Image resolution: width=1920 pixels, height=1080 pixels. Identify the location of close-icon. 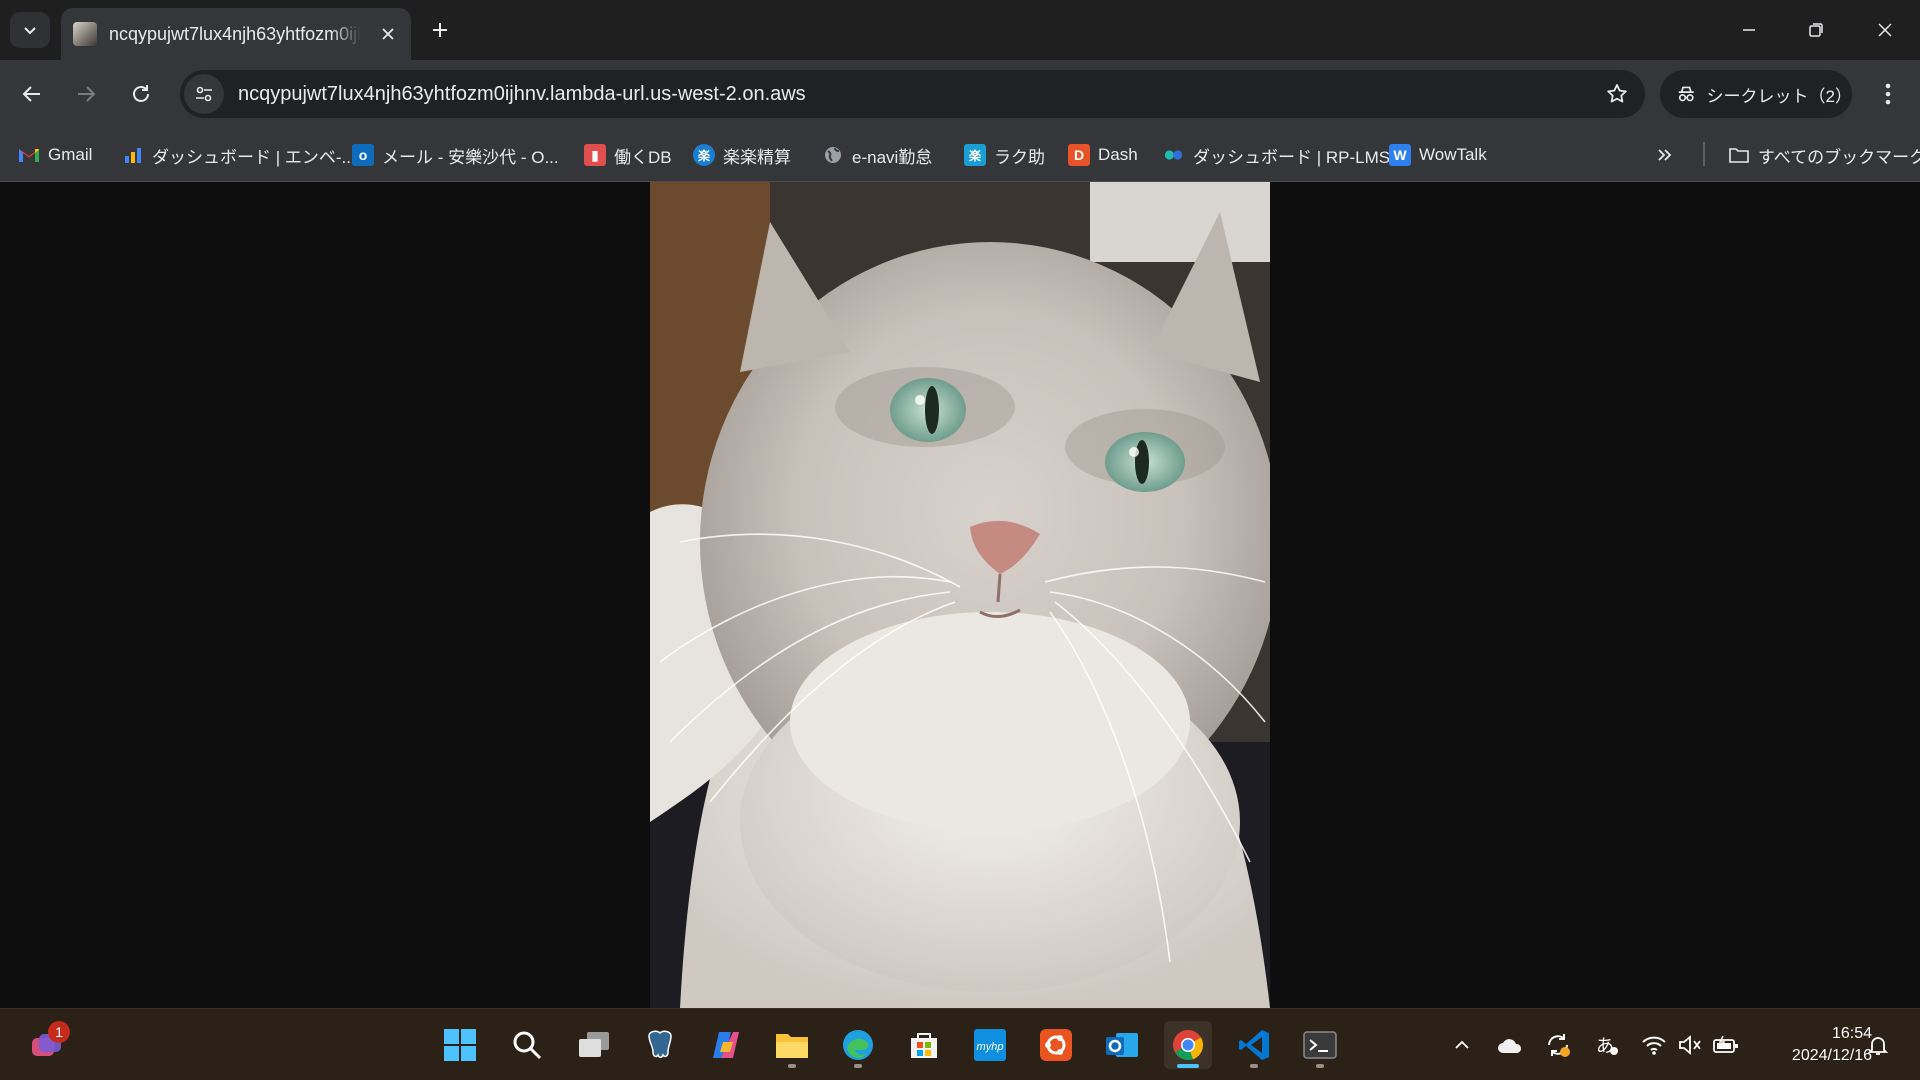
(1885, 30).